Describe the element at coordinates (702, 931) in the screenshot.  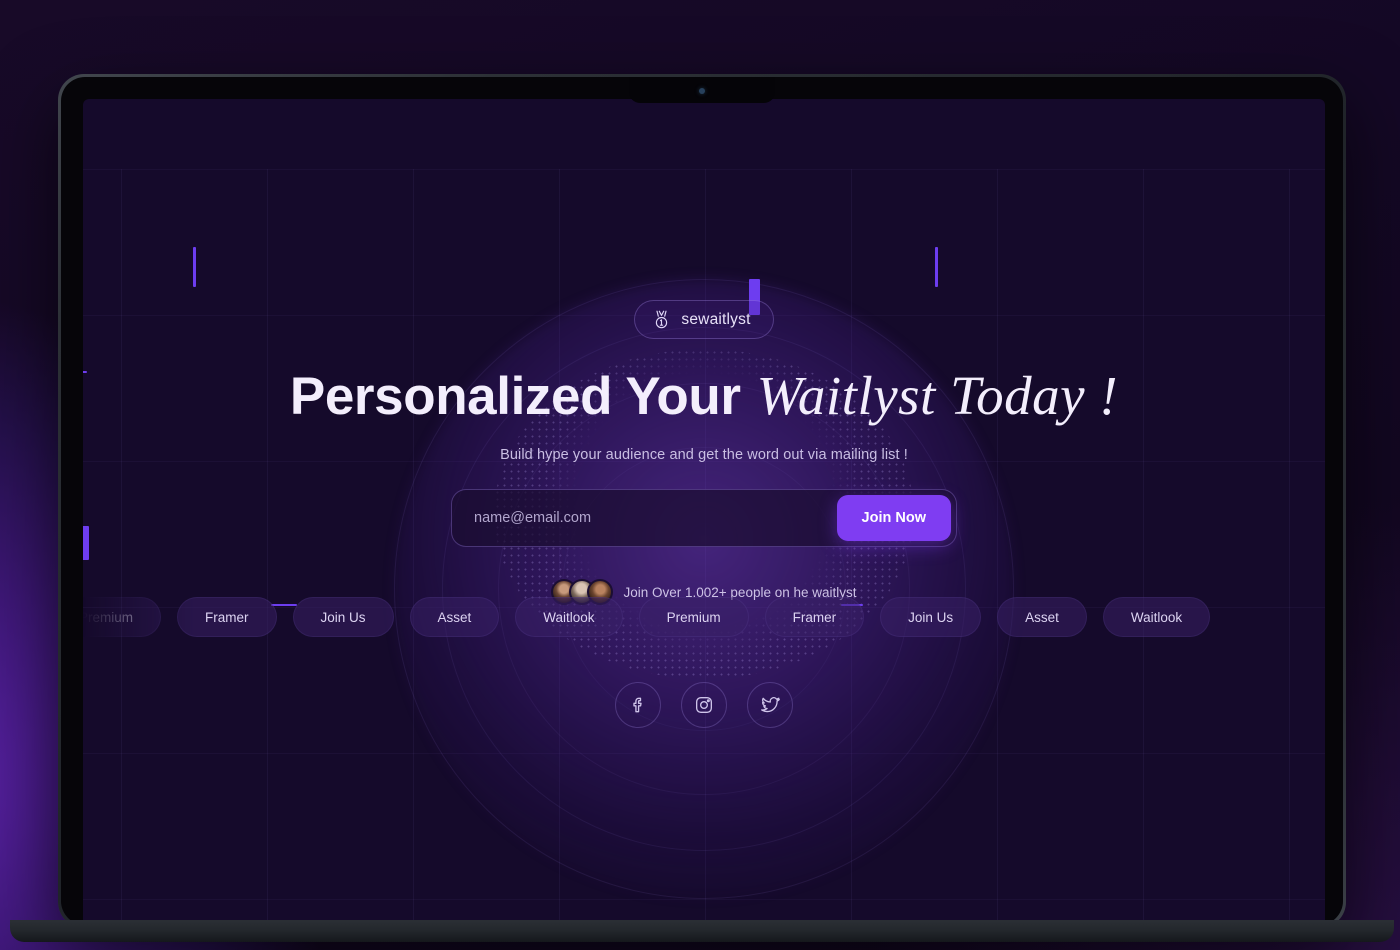
I see `laptop-base` at that location.